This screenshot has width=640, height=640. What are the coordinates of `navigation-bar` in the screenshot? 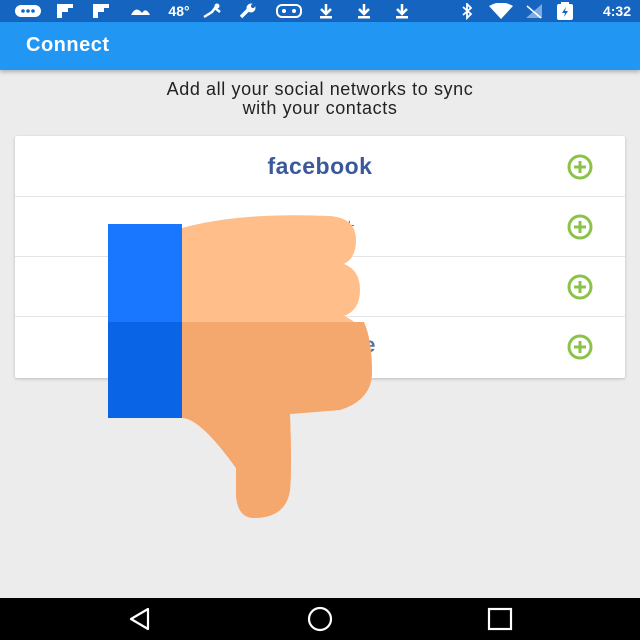 It's located at (320, 619).